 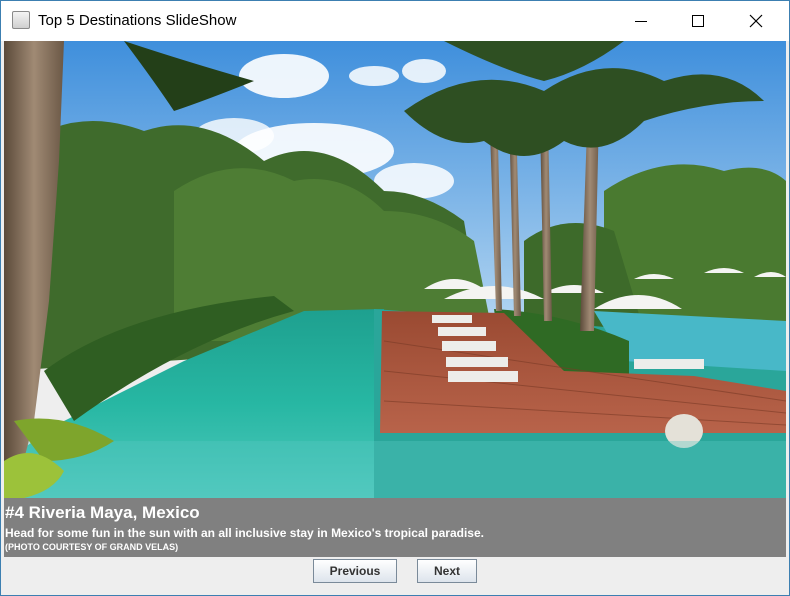 What do you see at coordinates (137, 20) in the screenshot?
I see `window-title: Top 5 Destinations SlideShow` at bounding box center [137, 20].